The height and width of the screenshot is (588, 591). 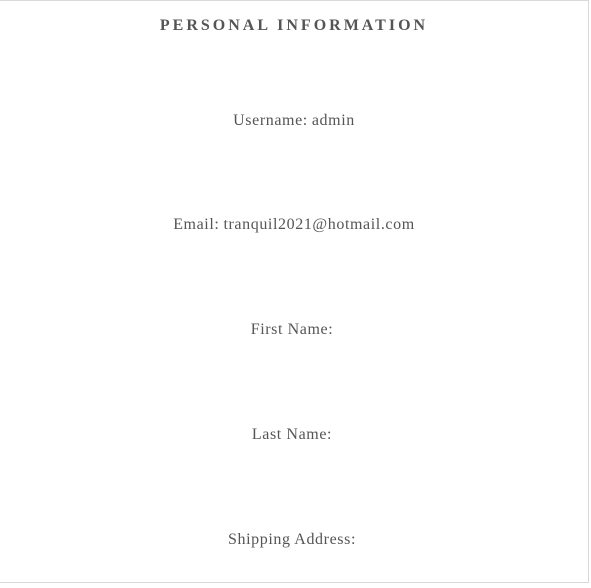 I want to click on username-label: Username:, so click(x=270, y=120).